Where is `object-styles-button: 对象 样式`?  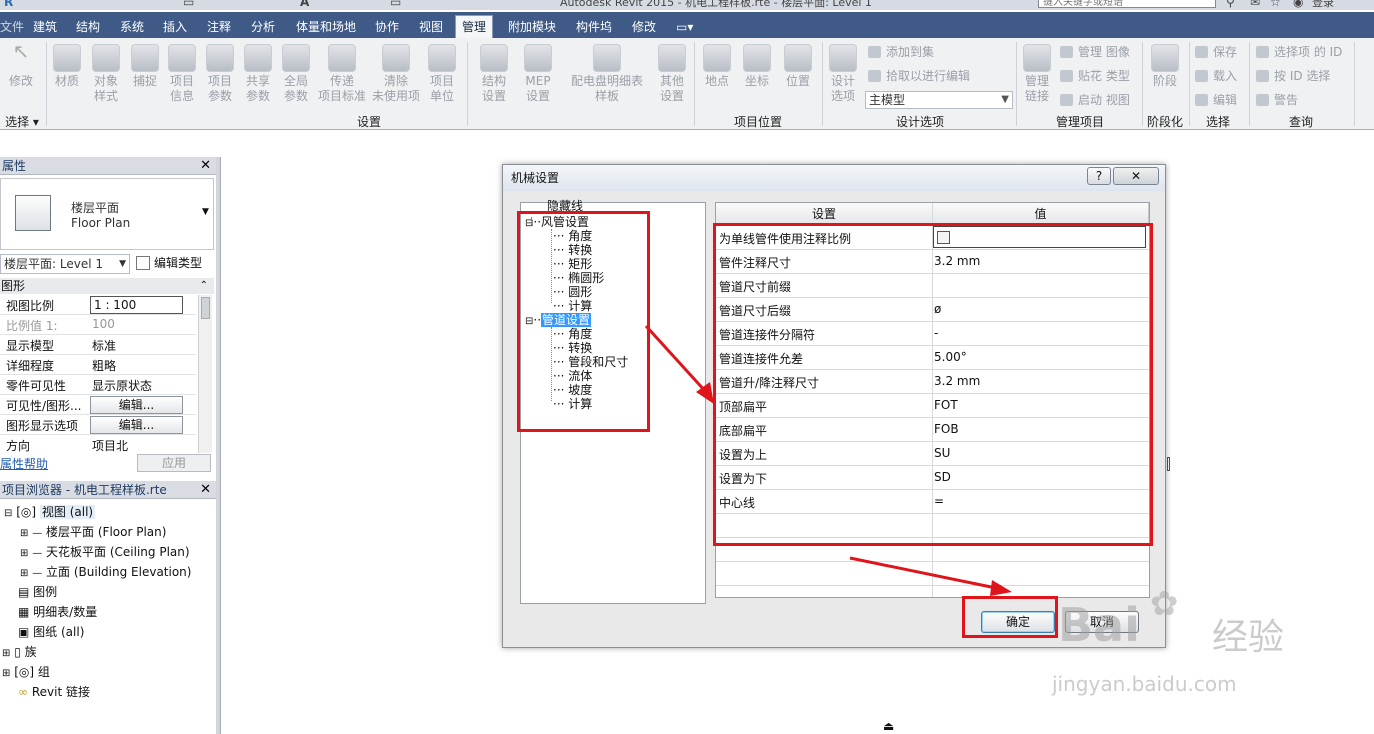 object-styles-button: 对象 样式 is located at coordinates (106, 74).